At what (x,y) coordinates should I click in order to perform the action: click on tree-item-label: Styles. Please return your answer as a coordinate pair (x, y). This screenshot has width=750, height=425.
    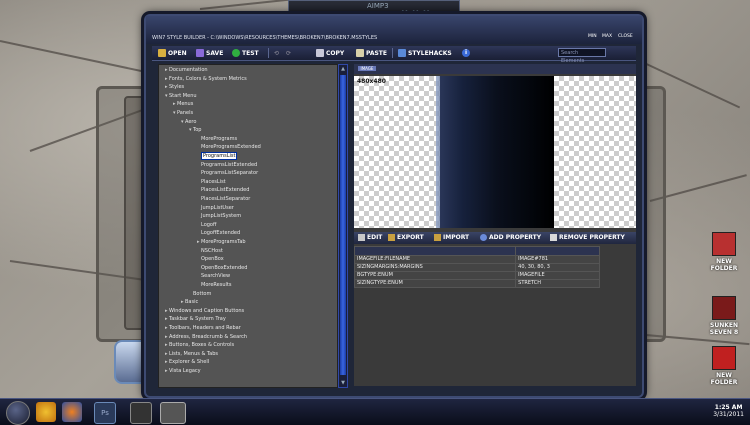
    Looking at the image, I should click on (177, 87).